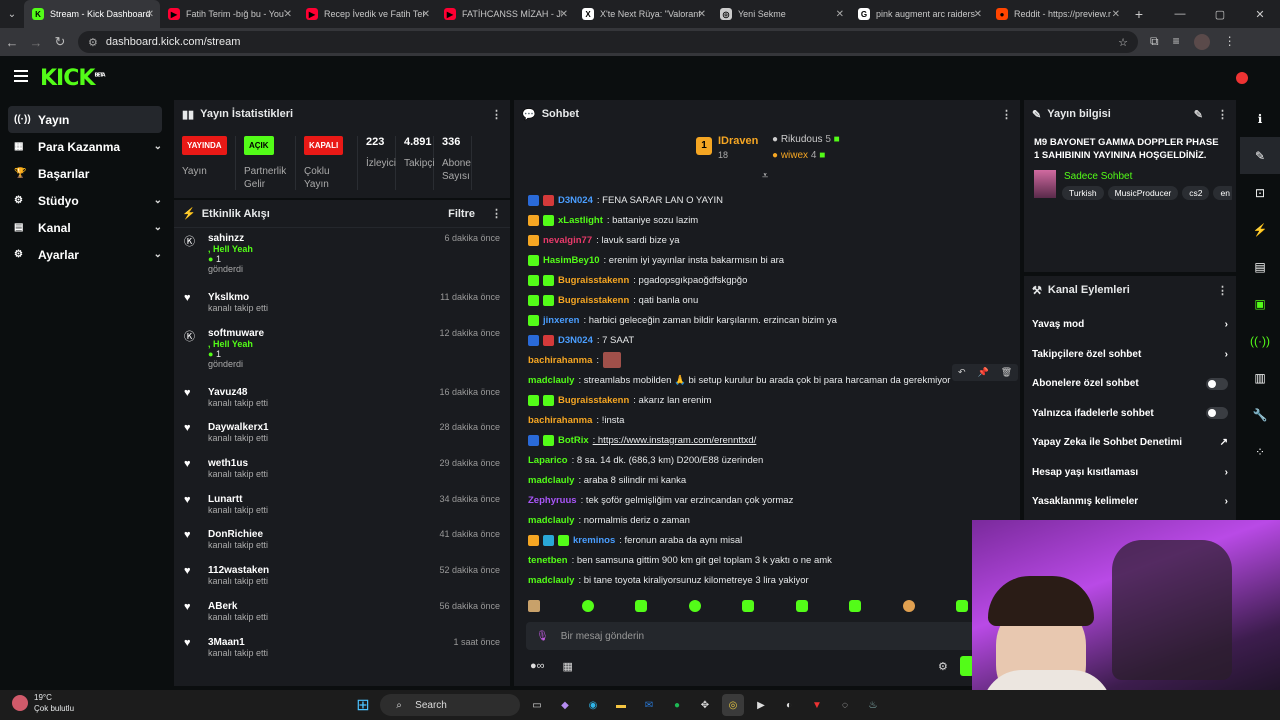 This screenshot has height=720, width=1280. Describe the element at coordinates (1198, 114) in the screenshot. I see `edit-icon: ✎` at that location.